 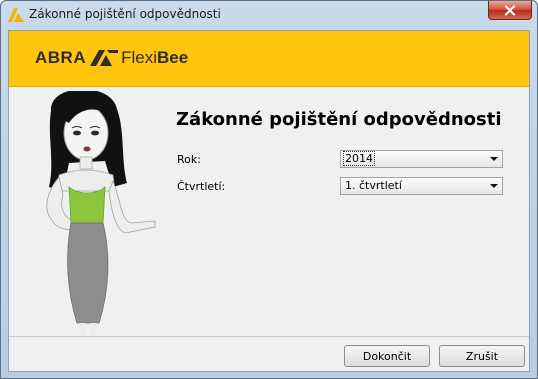 I want to click on title-bar: Zákonné pojištění odpovědnosti, so click(x=269, y=15).